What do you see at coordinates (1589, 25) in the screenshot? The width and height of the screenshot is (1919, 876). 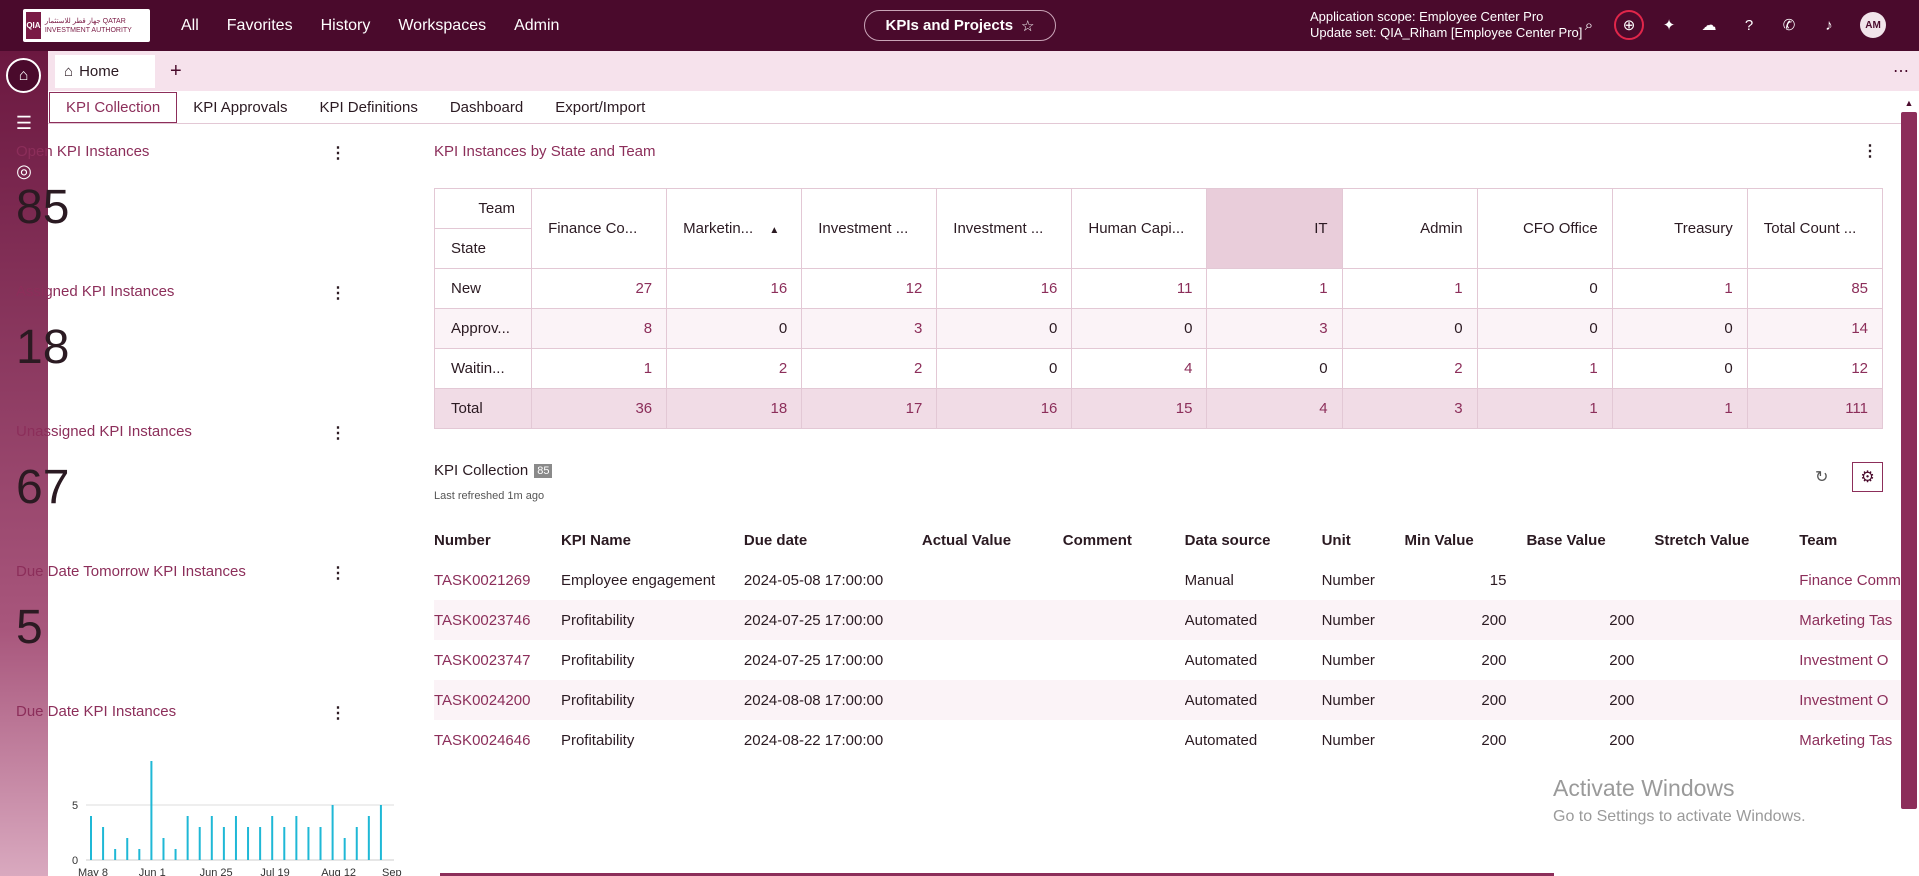 I see `search-icon: ⌕` at bounding box center [1589, 25].